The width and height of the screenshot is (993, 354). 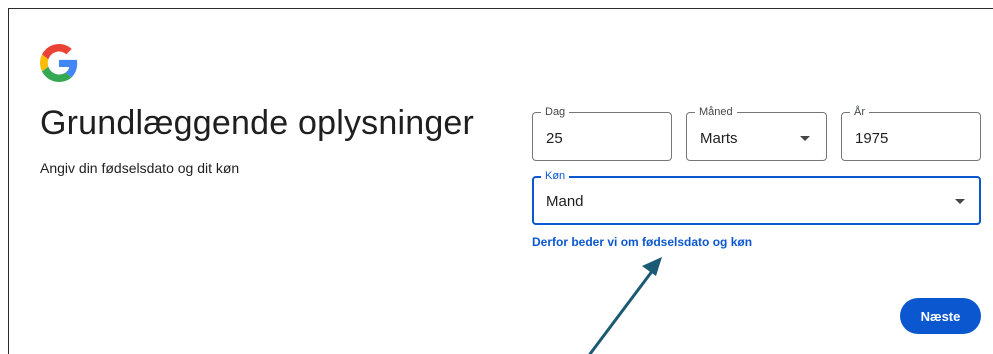 I want to click on google-logo-icon, so click(x=59, y=63).